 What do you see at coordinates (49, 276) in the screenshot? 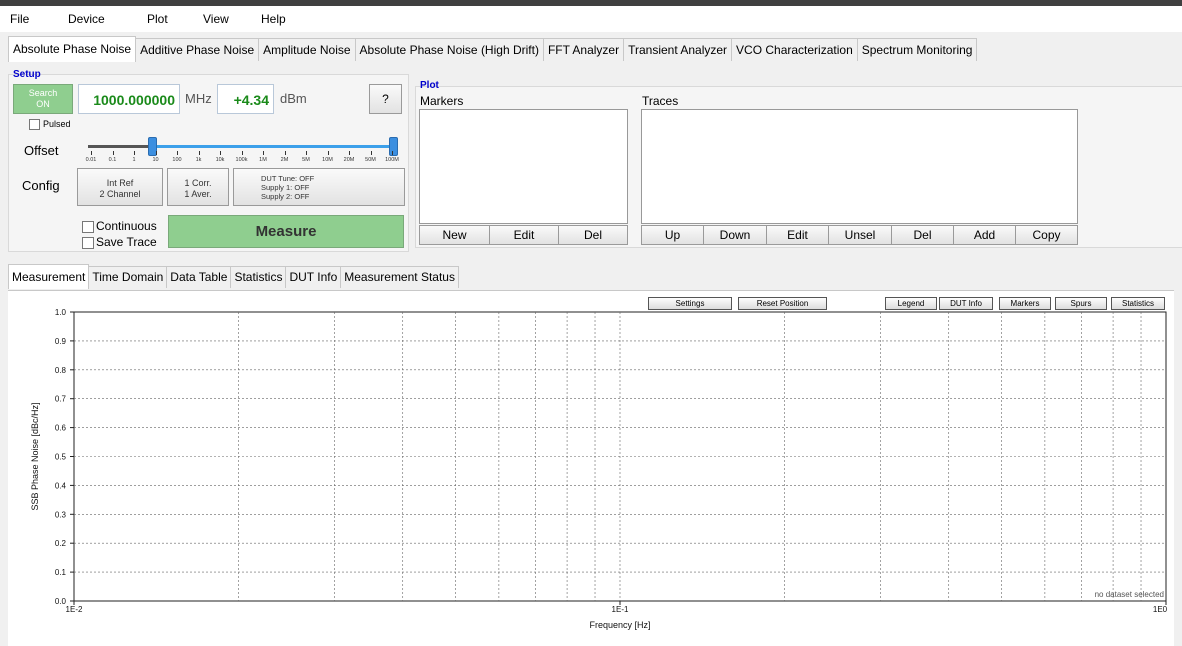
I see `tab-measurement: Measurement` at bounding box center [49, 276].